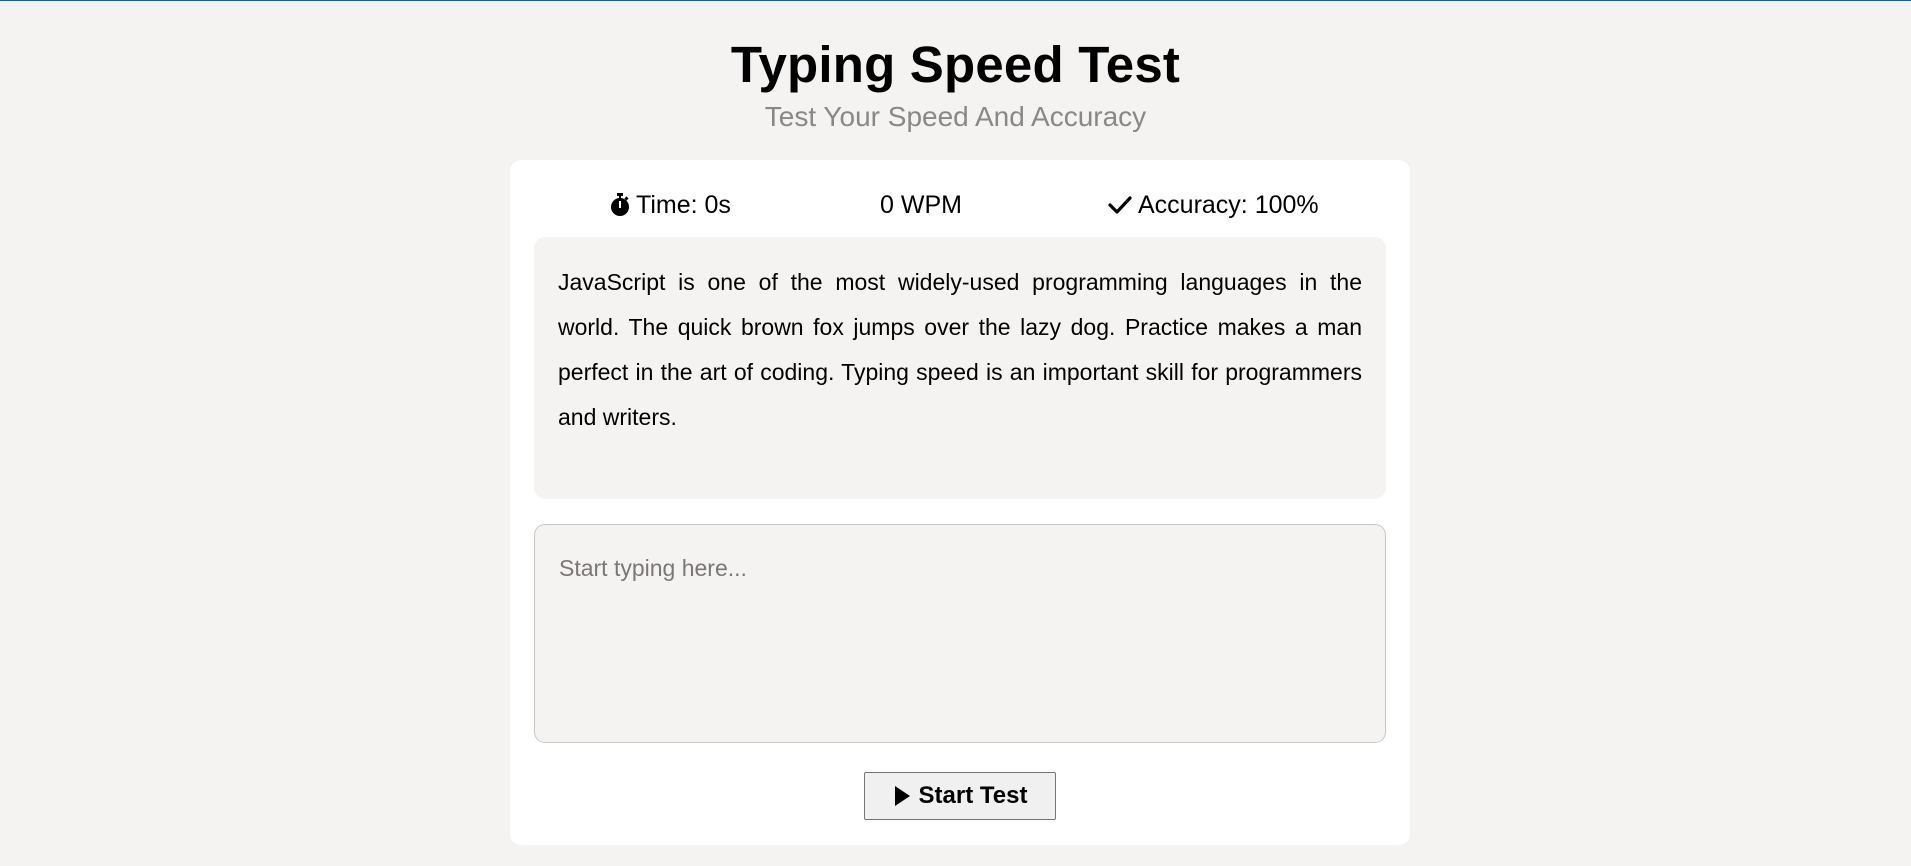 This screenshot has width=1911, height=866. What do you see at coordinates (683, 204) in the screenshot?
I see `timer-label: Time: 0s` at bounding box center [683, 204].